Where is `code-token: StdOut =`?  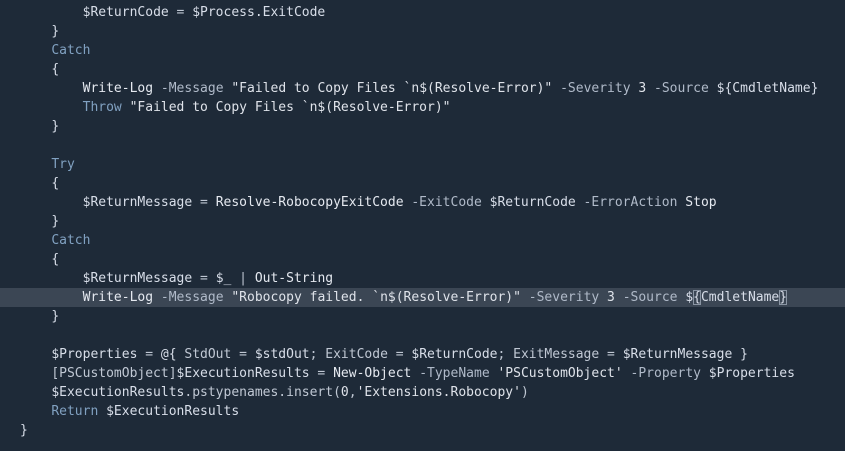 code-token: StdOut = is located at coordinates (215, 354).